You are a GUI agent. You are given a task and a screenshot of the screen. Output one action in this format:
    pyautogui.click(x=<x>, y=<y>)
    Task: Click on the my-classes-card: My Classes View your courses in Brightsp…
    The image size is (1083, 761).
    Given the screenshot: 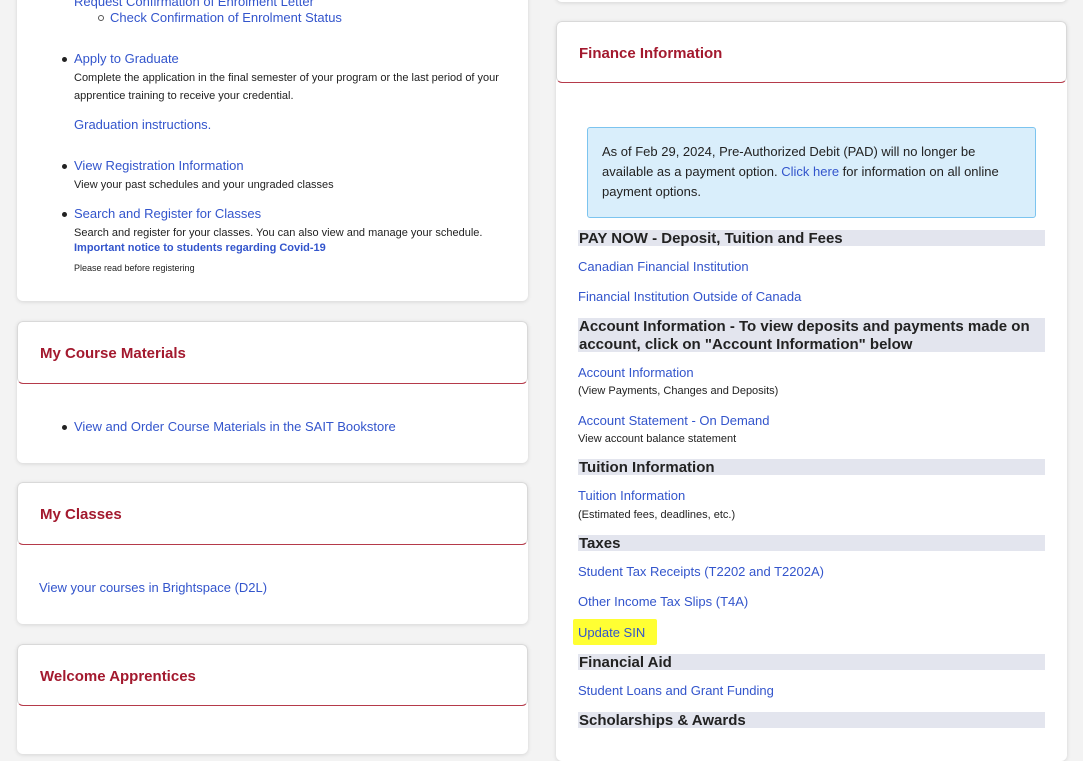 What is the action you would take?
    pyautogui.click(x=272, y=553)
    